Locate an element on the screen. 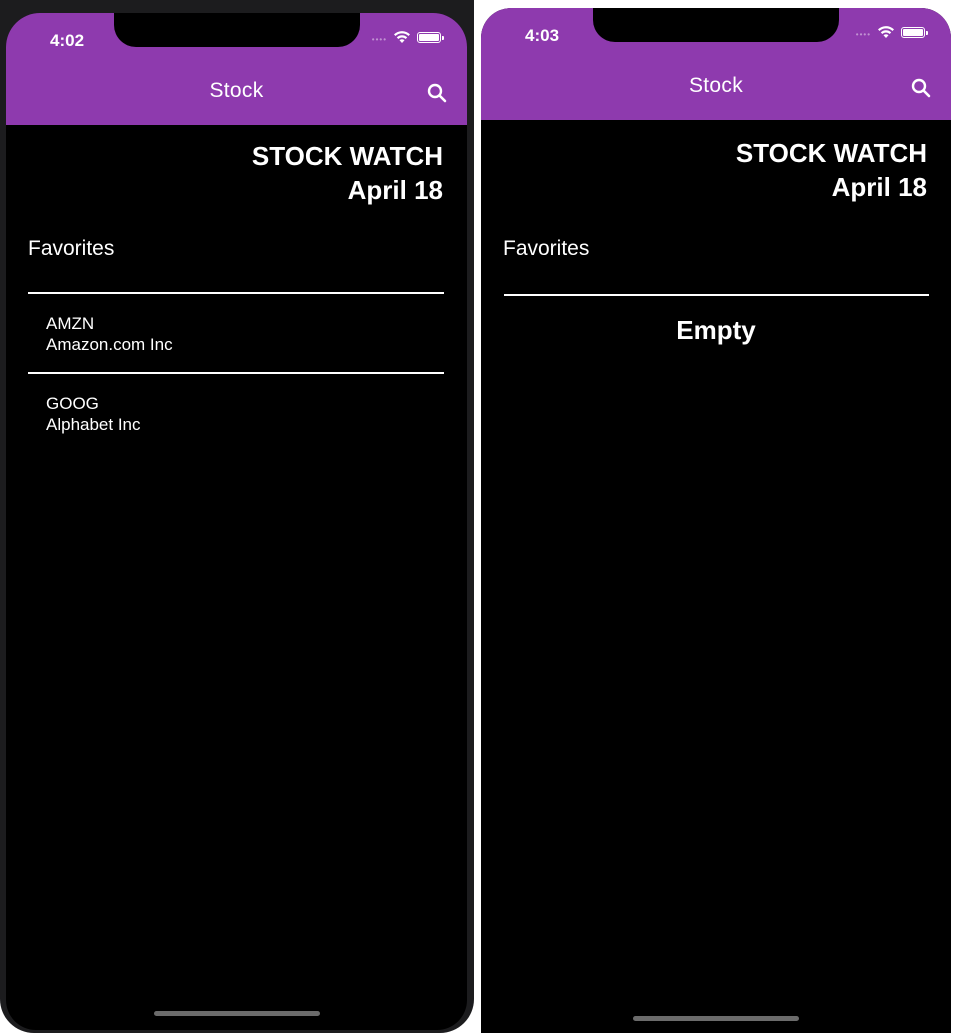 The image size is (962, 1033). empty-state-text: Empty is located at coordinates (716, 330).